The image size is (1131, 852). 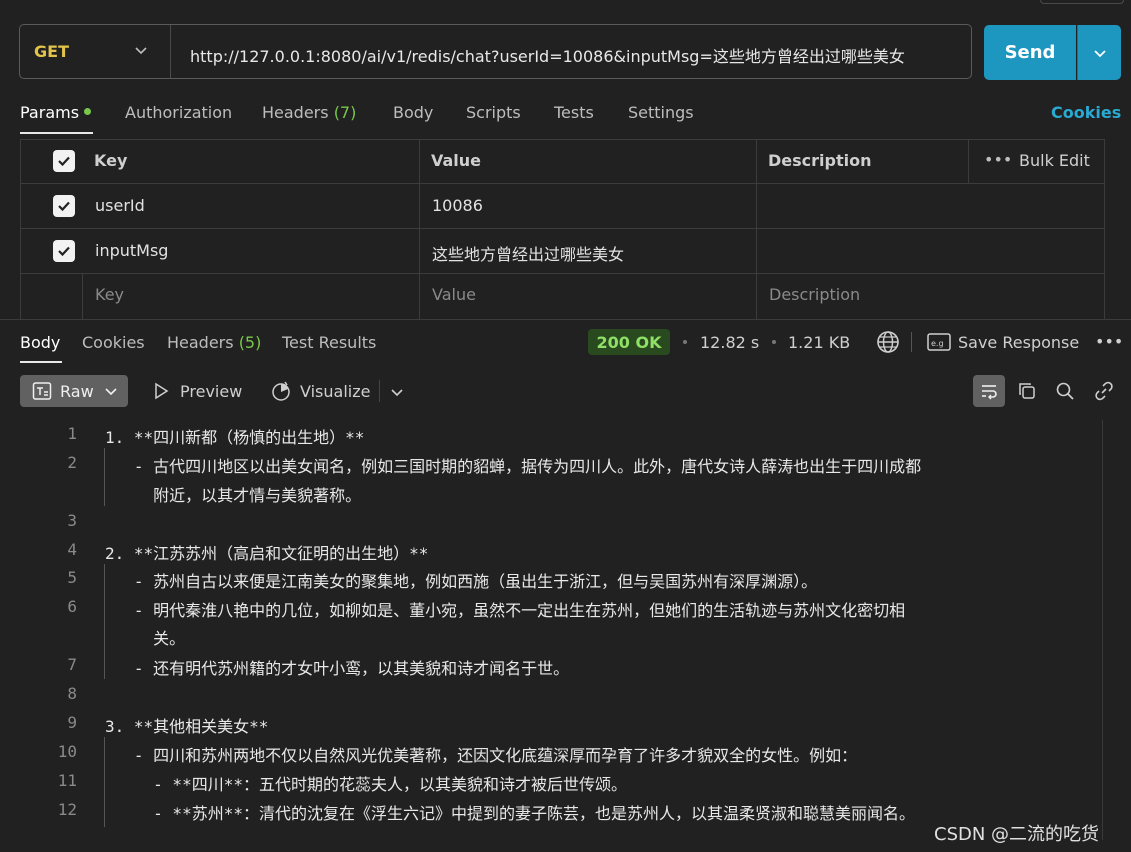 What do you see at coordinates (187, 726) in the screenshot?
I see `code-line: 3. **其他相关美女**` at bounding box center [187, 726].